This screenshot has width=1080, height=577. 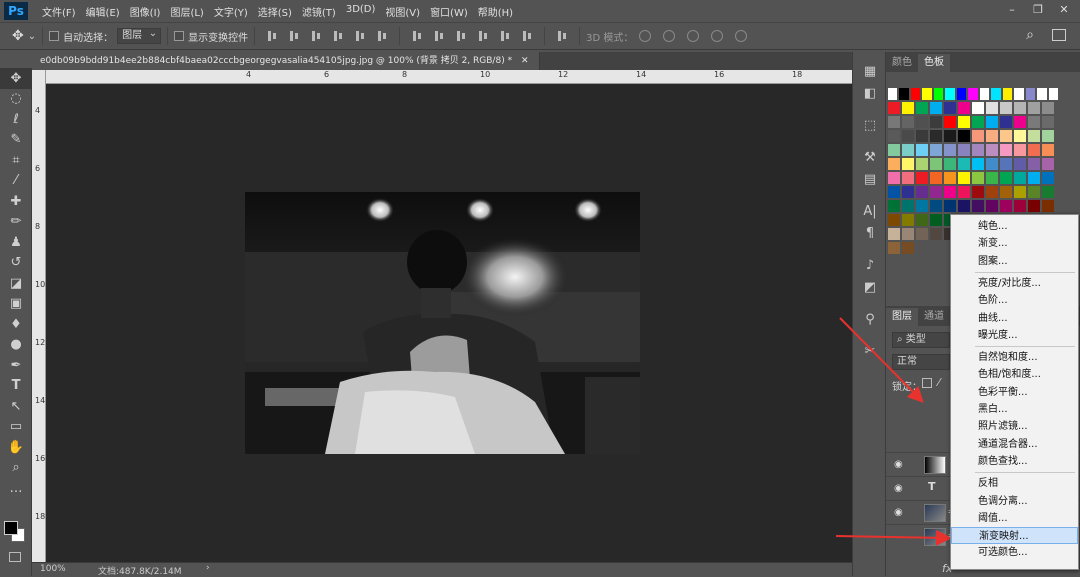 I want to click on 3d-roll-icon, so click(x=669, y=36).